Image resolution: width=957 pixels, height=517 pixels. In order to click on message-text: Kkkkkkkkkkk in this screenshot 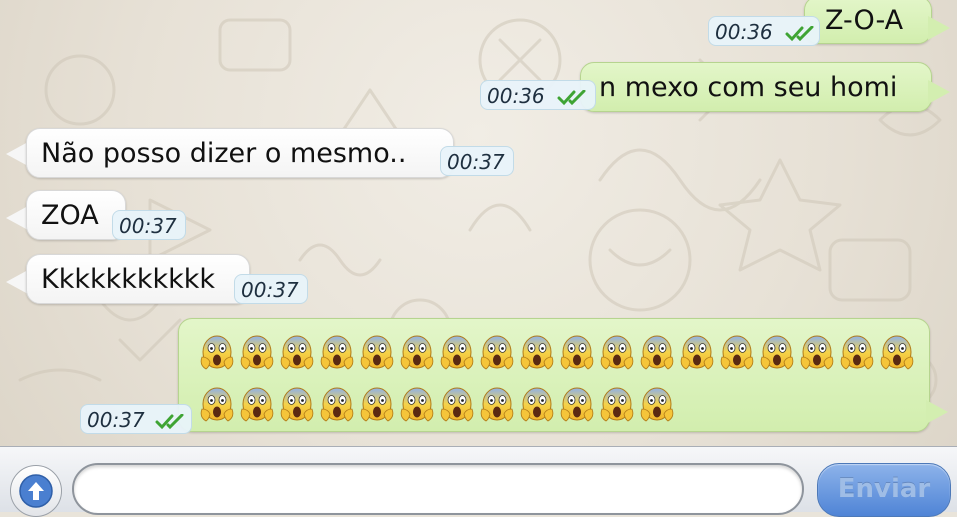, I will do `click(128, 279)`.